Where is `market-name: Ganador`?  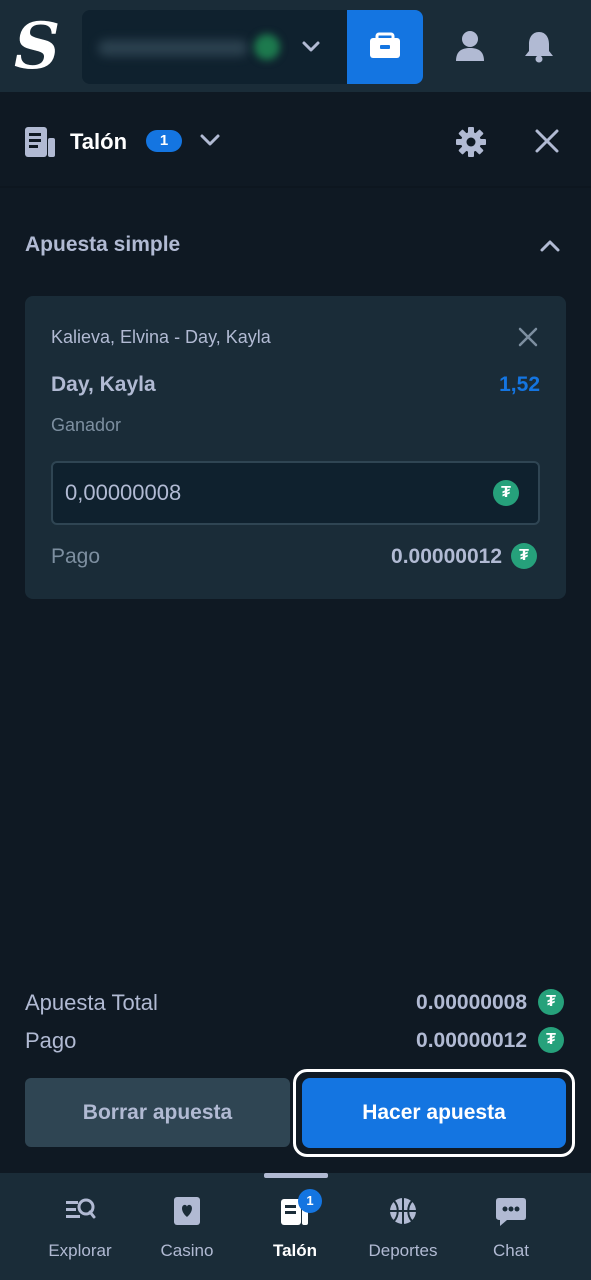 market-name: Ganador is located at coordinates (86, 425).